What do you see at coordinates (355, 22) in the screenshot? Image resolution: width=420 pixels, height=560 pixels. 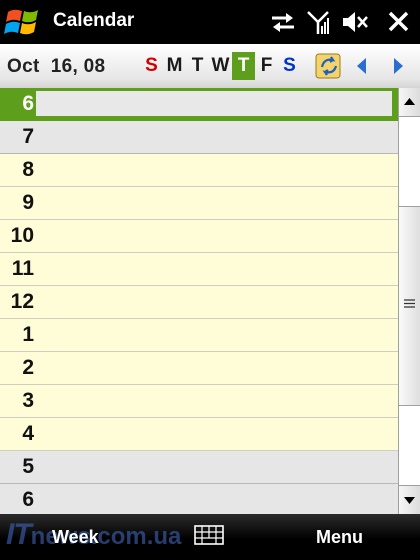 I see `volume-muted-icon` at bounding box center [355, 22].